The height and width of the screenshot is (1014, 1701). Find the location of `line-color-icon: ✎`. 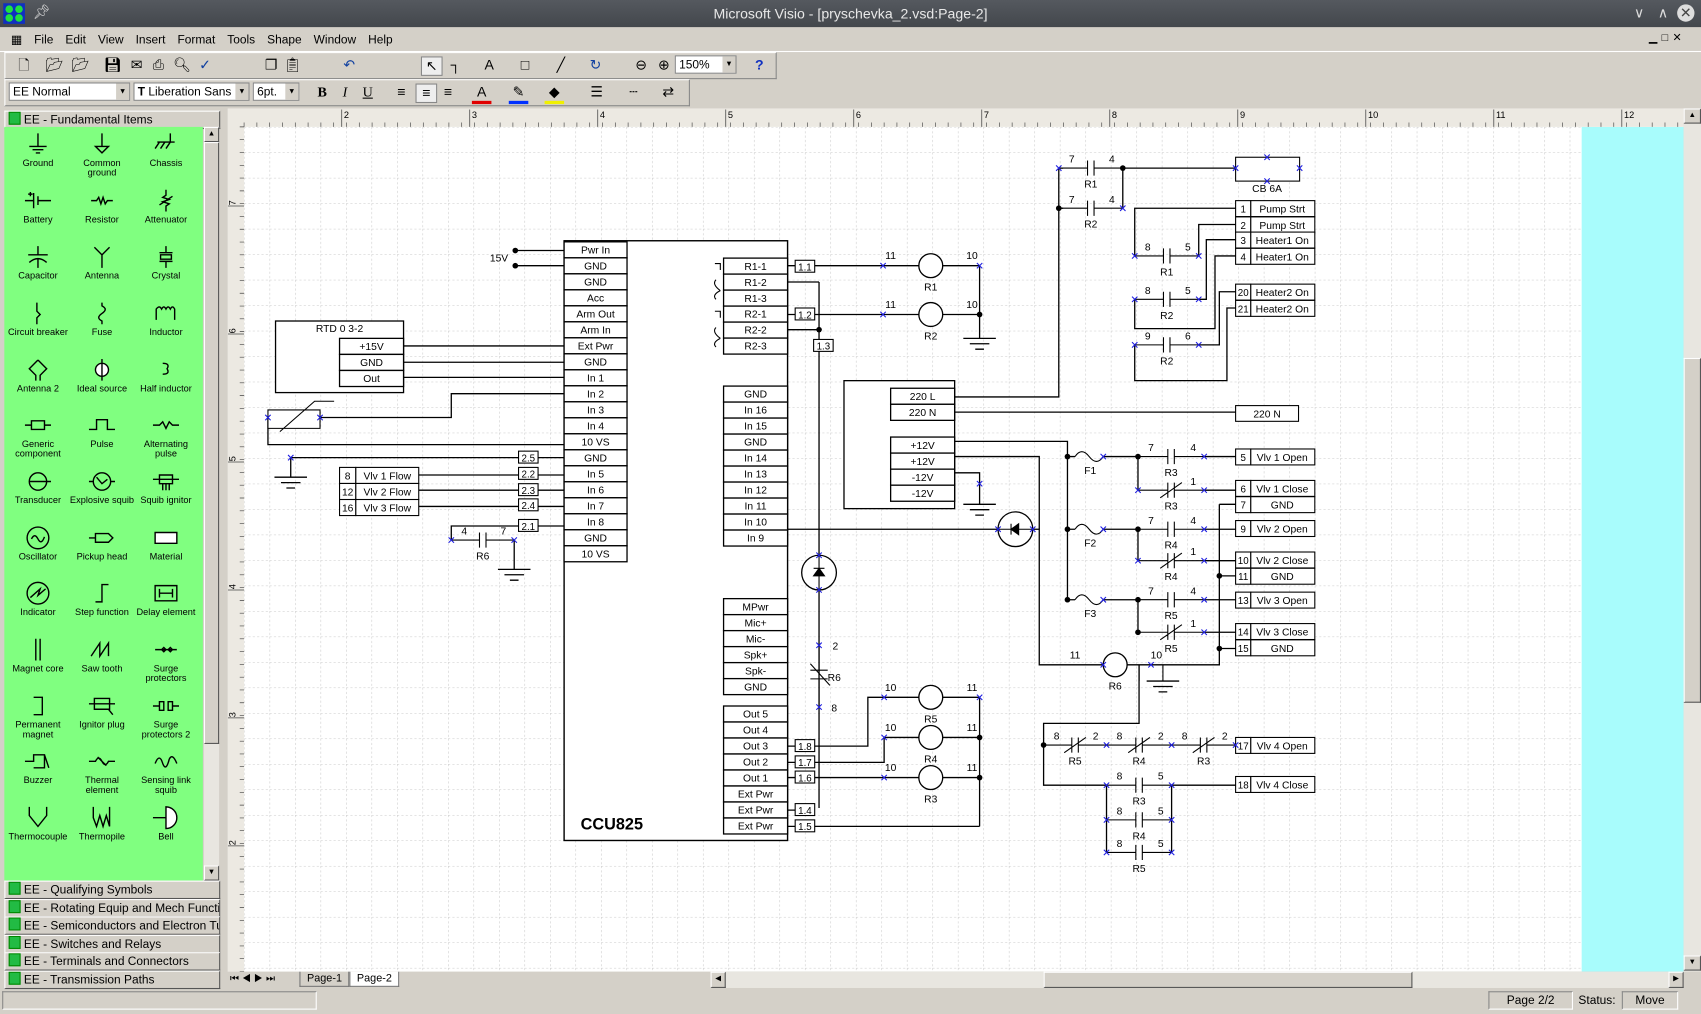

line-color-icon: ✎ is located at coordinates (518, 94).